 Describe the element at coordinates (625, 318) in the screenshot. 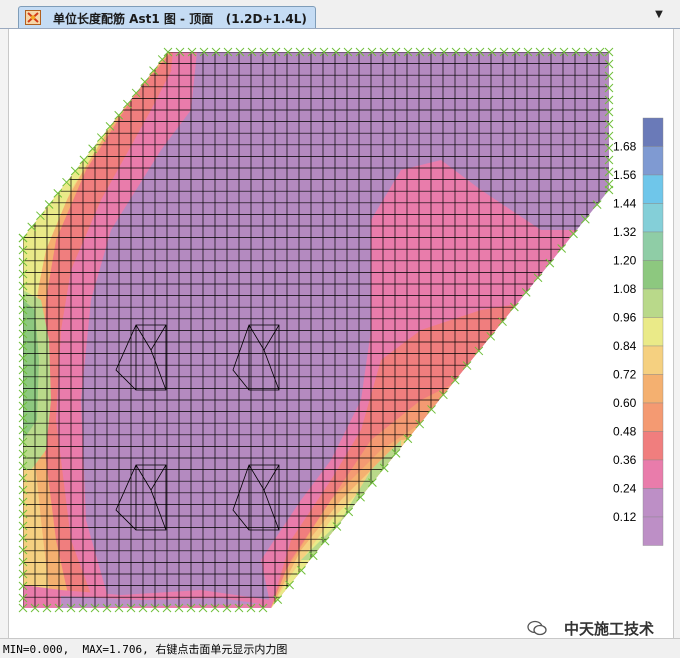

I see `legend-label: 0.96` at that location.